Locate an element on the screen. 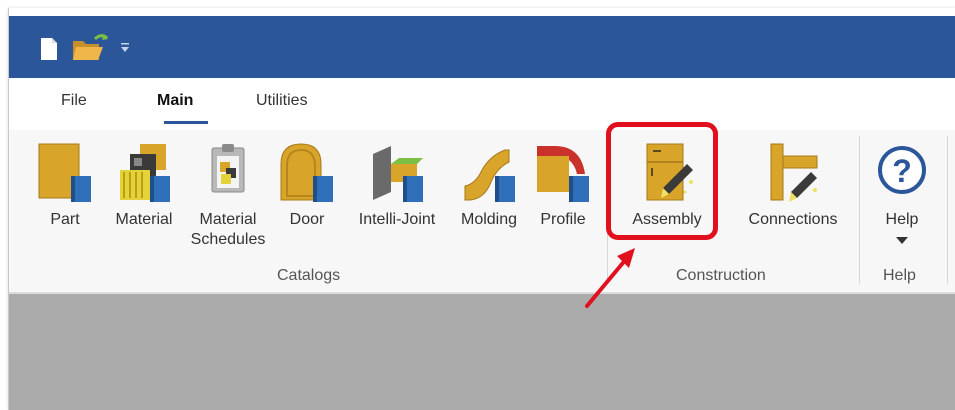 Image resolution: width=955 pixels, height=410 pixels. profile-label: Profile is located at coordinates (563, 219).